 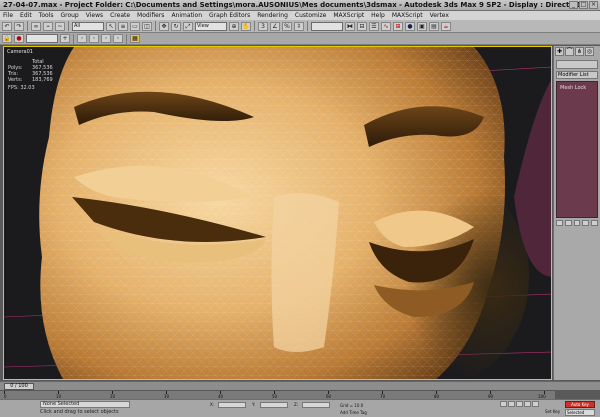 What do you see at coordinates (580, 404) in the screenshot?
I see `auto-key-button: Auto Key` at bounding box center [580, 404].